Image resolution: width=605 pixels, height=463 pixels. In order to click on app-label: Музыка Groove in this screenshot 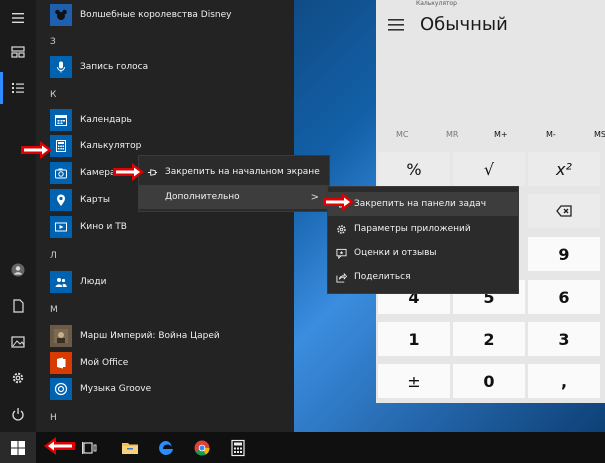, I will do `click(116, 389)`.